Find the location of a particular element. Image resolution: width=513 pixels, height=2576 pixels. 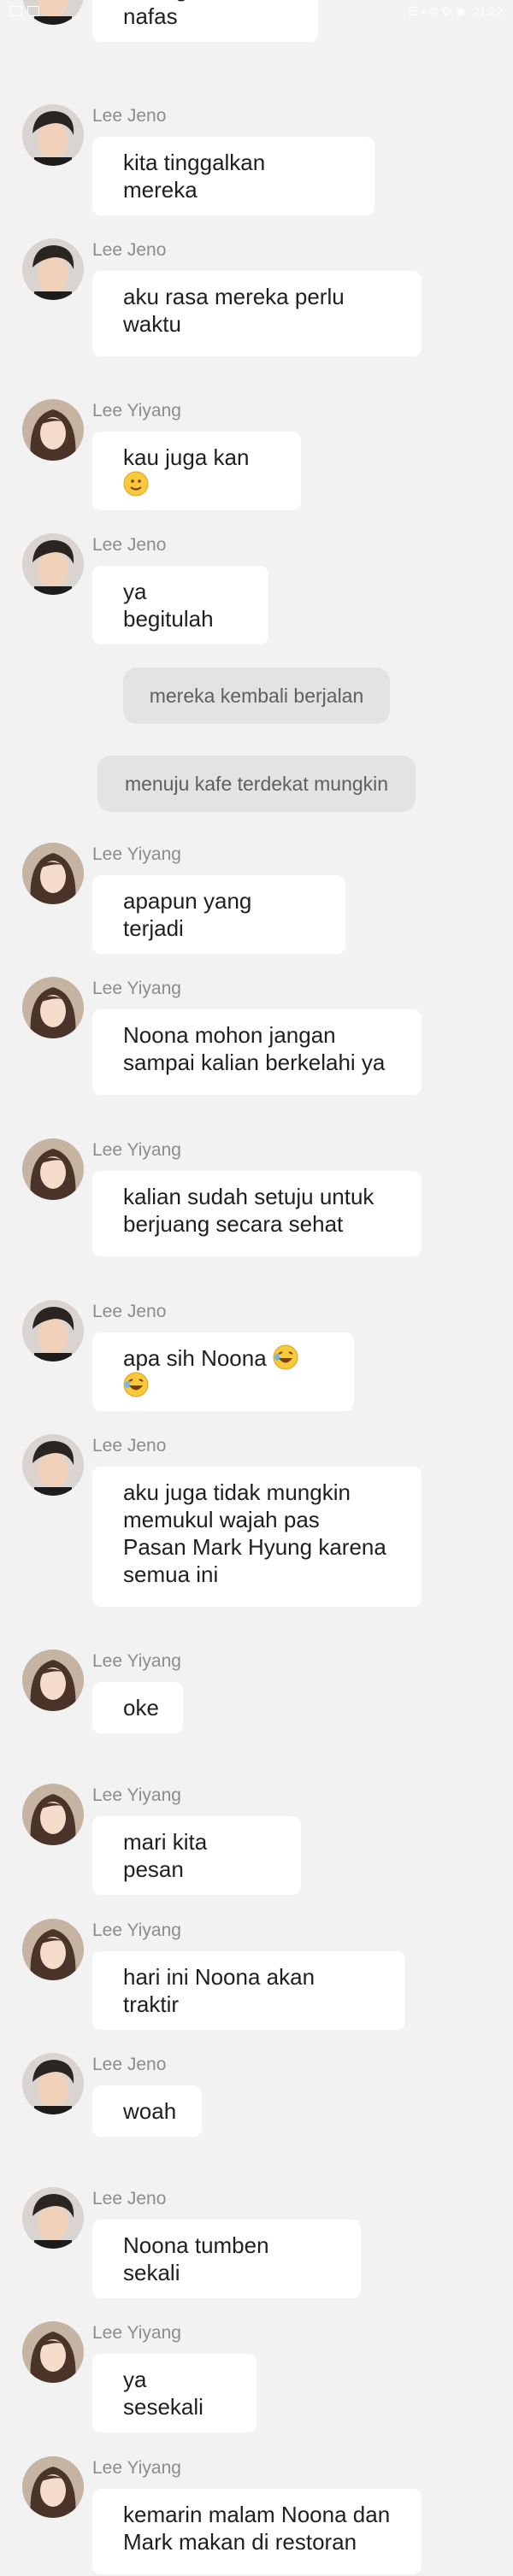

message-text: mari kita pesan is located at coordinates (165, 1855).